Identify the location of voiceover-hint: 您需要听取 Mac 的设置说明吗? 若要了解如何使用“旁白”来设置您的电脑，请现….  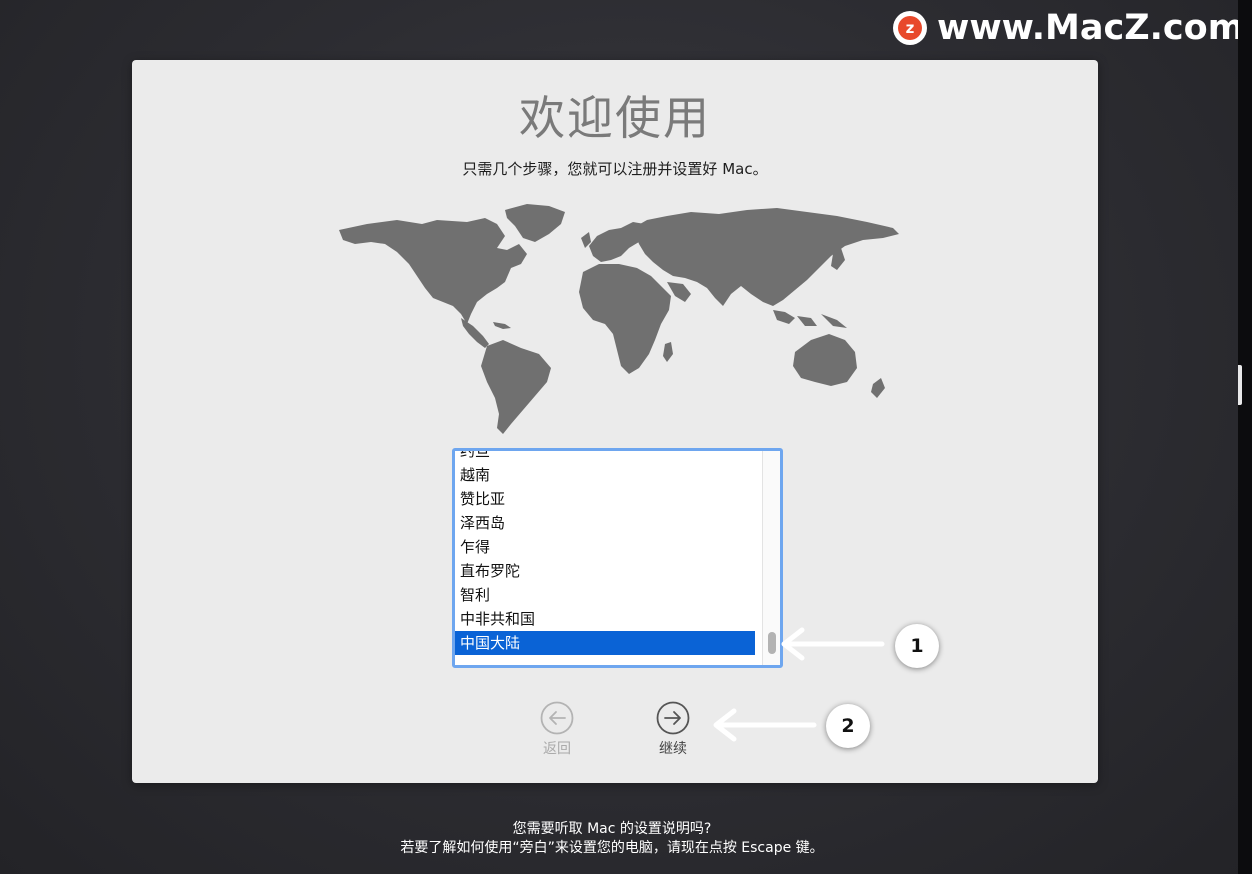
(612, 839).